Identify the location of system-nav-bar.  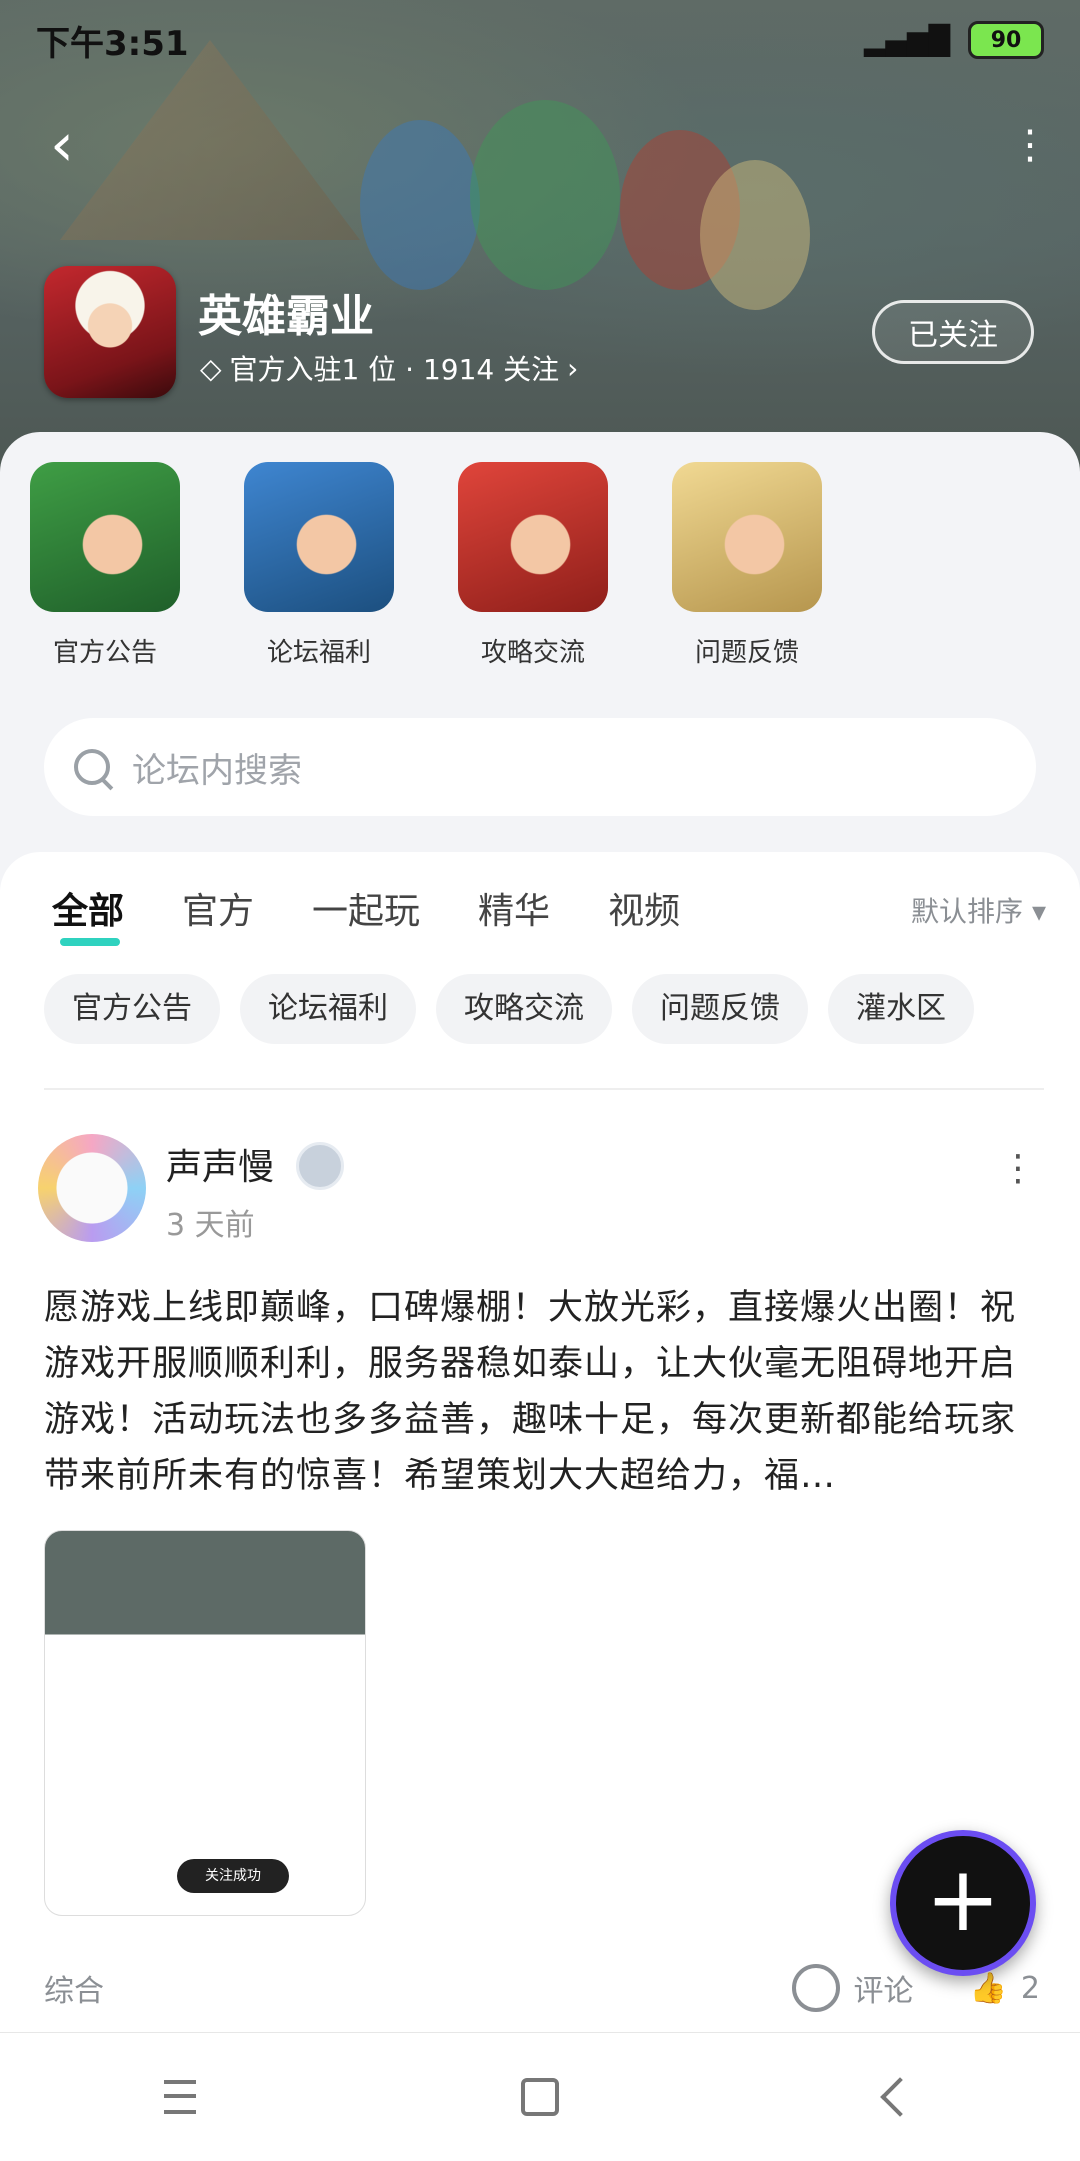
(540, 2096).